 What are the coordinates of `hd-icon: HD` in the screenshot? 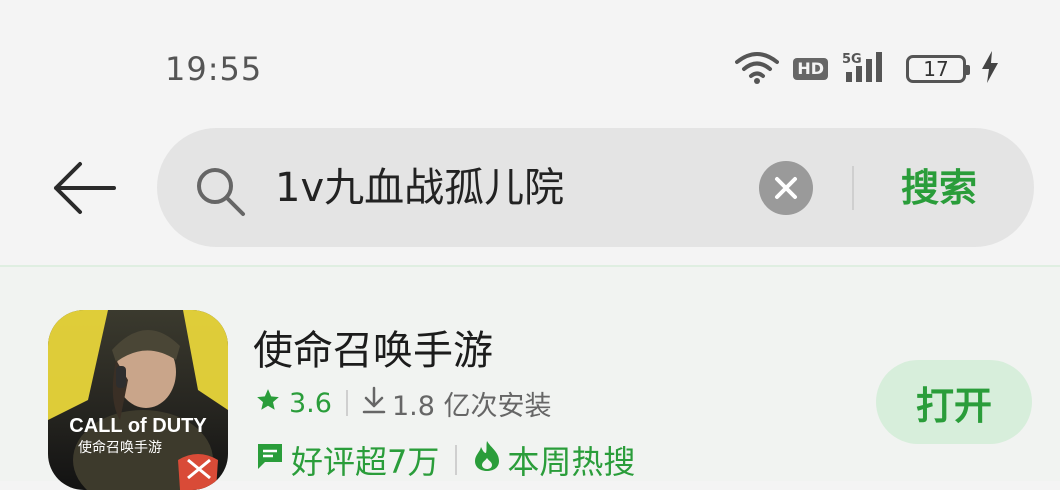 It's located at (810, 69).